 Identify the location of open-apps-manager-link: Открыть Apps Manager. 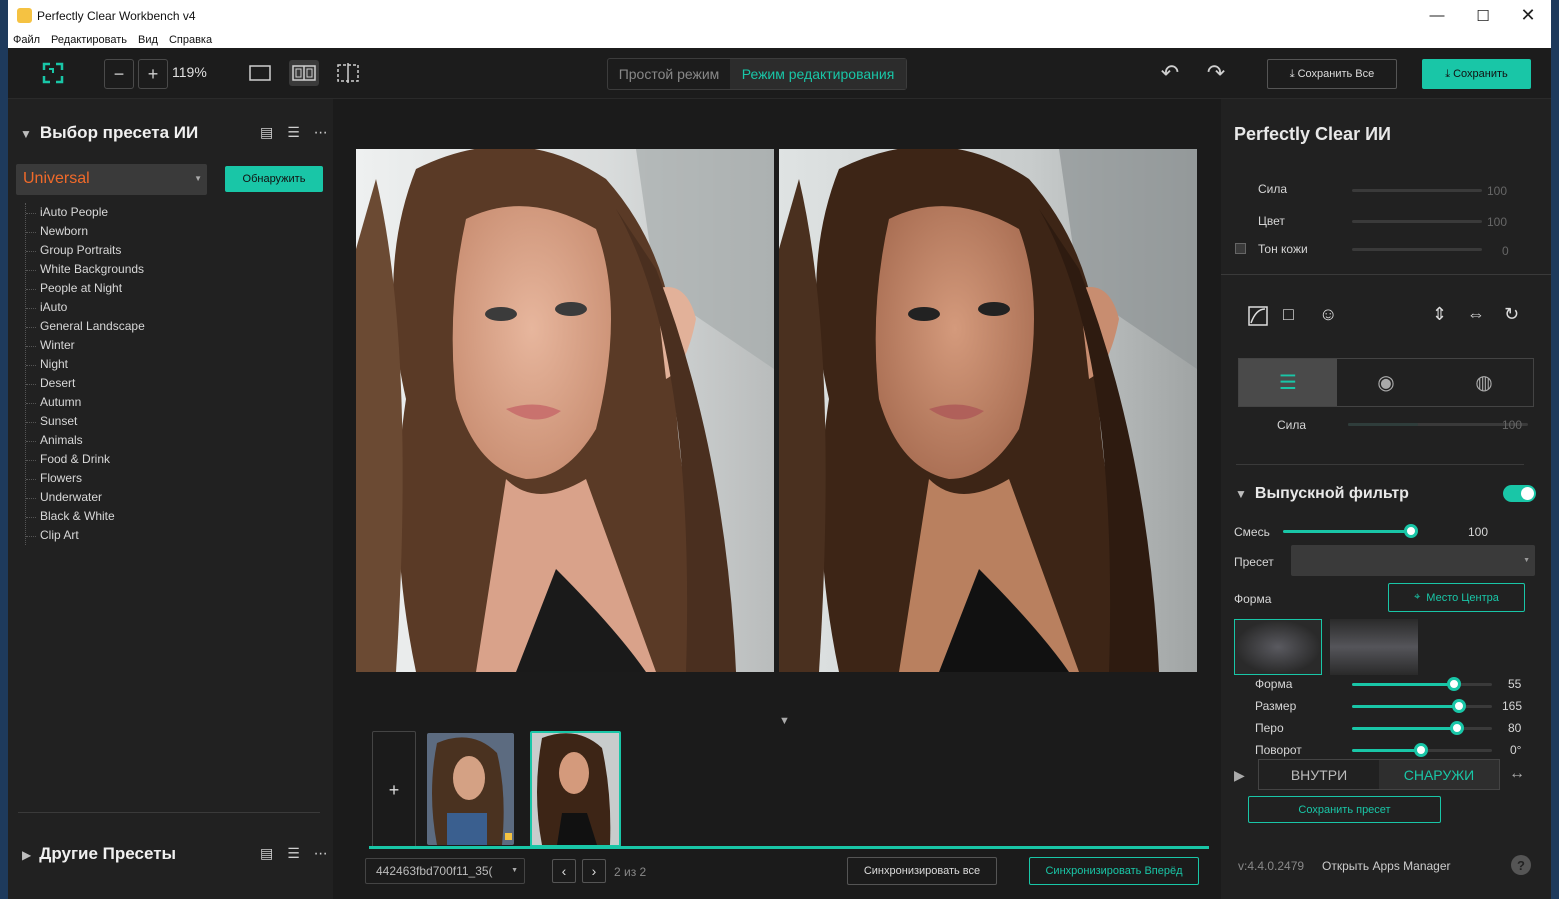
(1386, 866).